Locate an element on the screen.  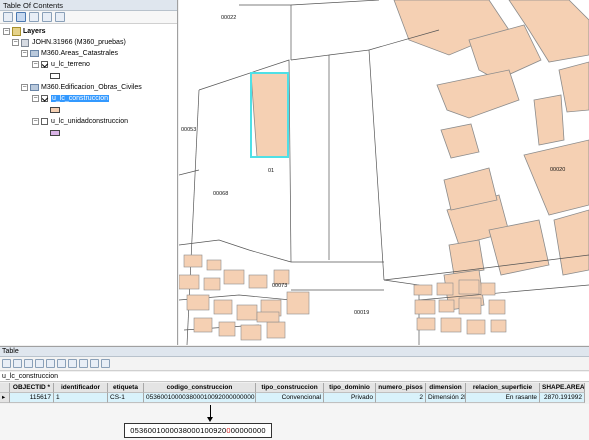
delete-selected-icon is located at coordinates (72, 363).